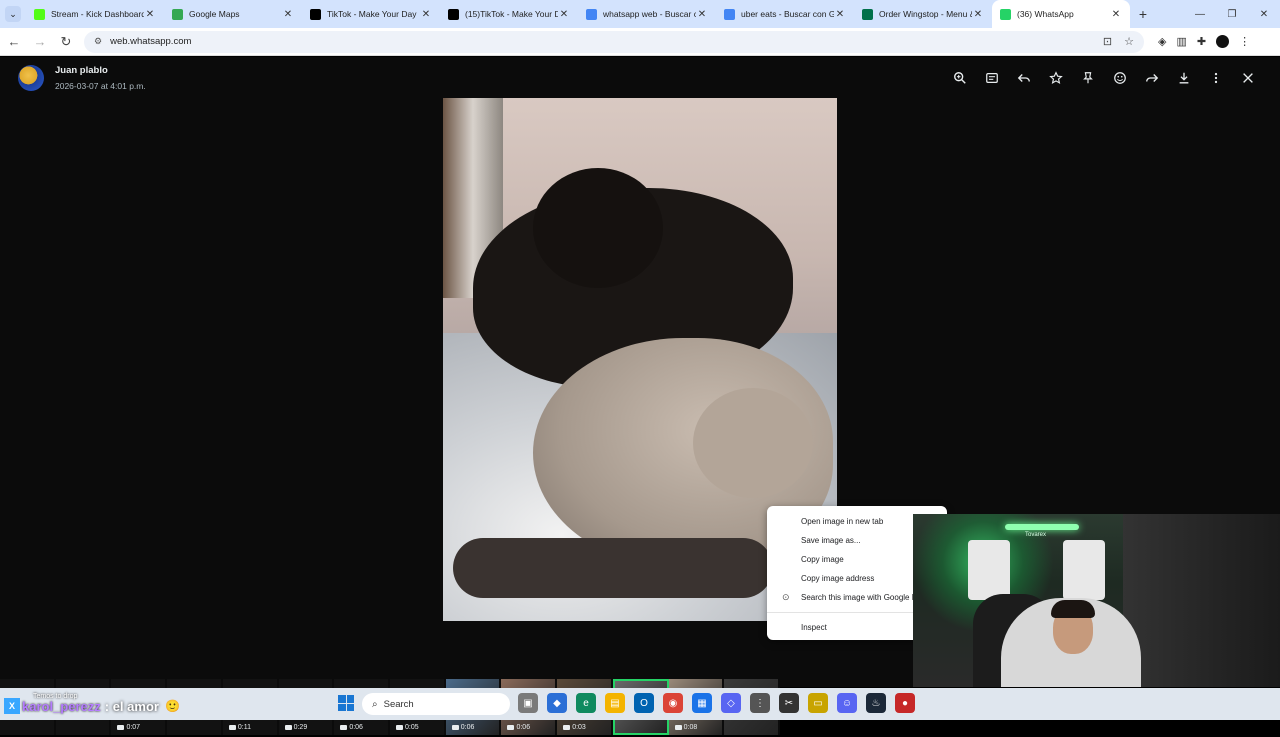 This screenshot has width=1280, height=737. Describe the element at coordinates (1042, 527) in the screenshot. I see `led-sign` at that location.